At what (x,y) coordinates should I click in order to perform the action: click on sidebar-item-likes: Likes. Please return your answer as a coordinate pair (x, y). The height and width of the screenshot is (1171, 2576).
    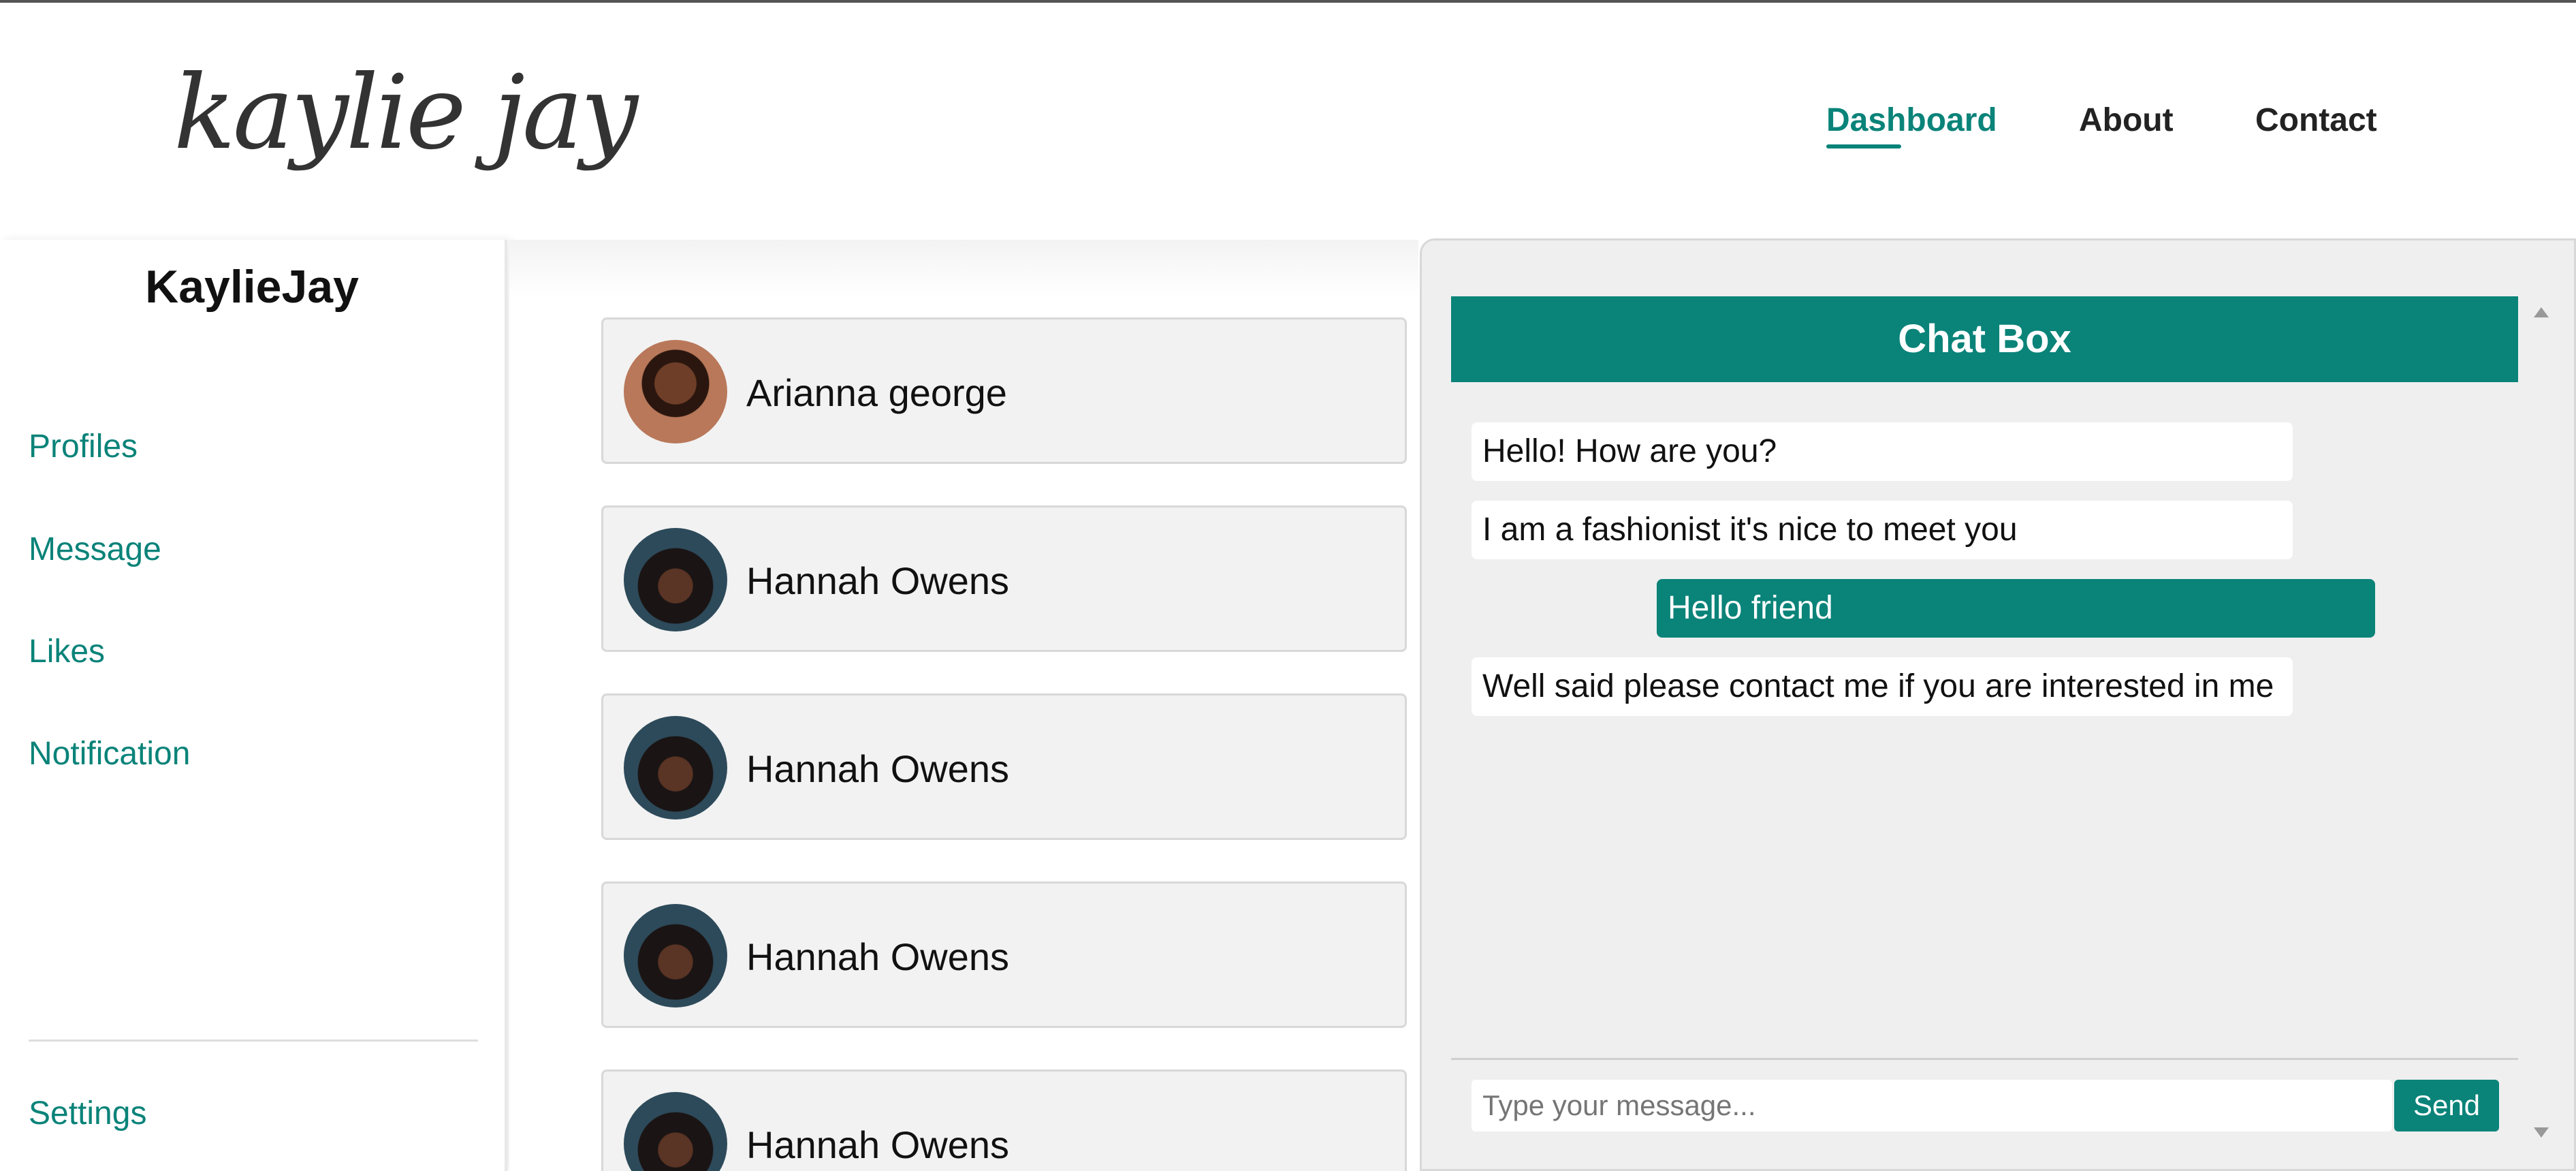
    Looking at the image, I should click on (67, 651).